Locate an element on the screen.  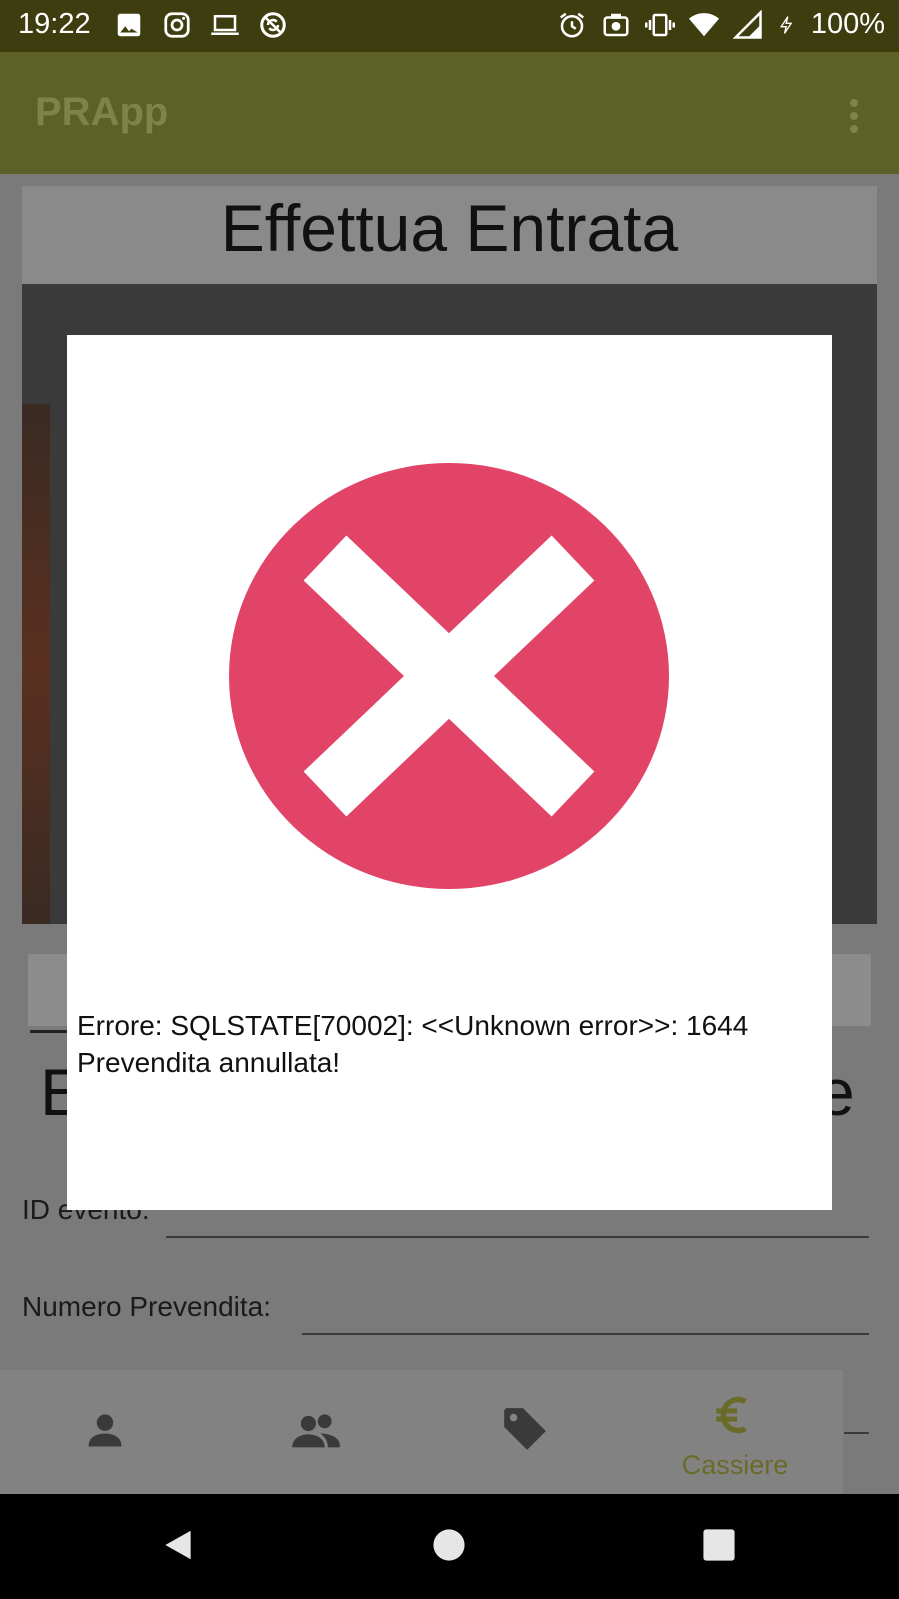
no-sync-icon is located at coordinates (273, 25).